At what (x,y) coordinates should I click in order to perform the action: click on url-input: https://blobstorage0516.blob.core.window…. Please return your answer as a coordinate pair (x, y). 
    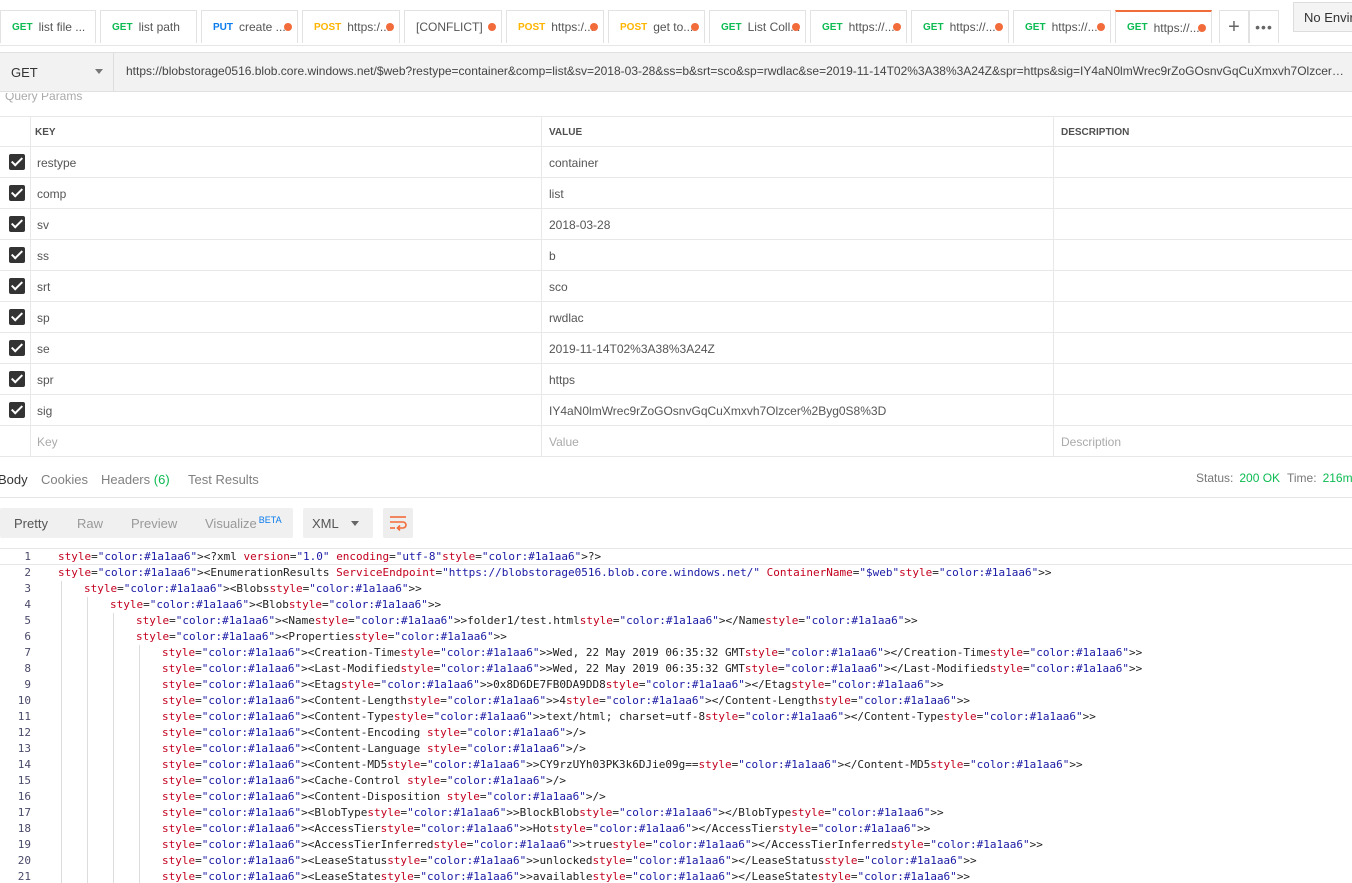
    Looking at the image, I should click on (739, 71).